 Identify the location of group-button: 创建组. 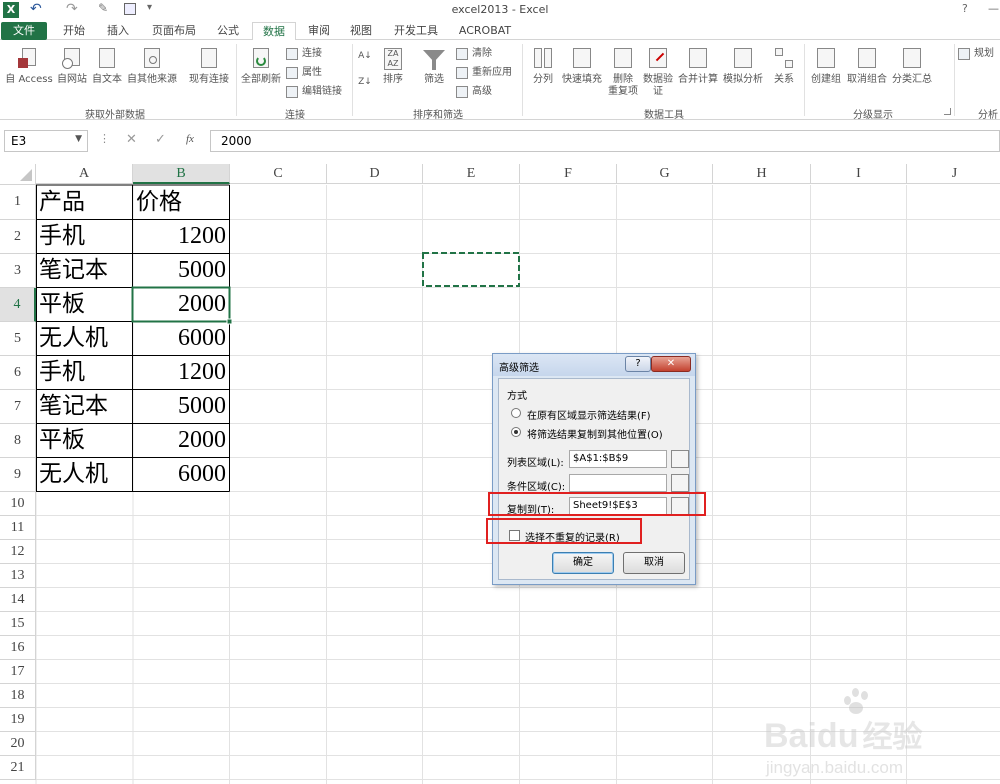
(826, 66).